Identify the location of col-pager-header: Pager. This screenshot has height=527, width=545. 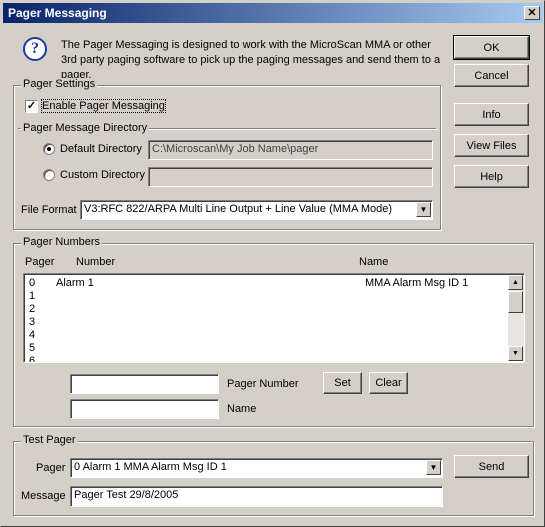
(39, 262).